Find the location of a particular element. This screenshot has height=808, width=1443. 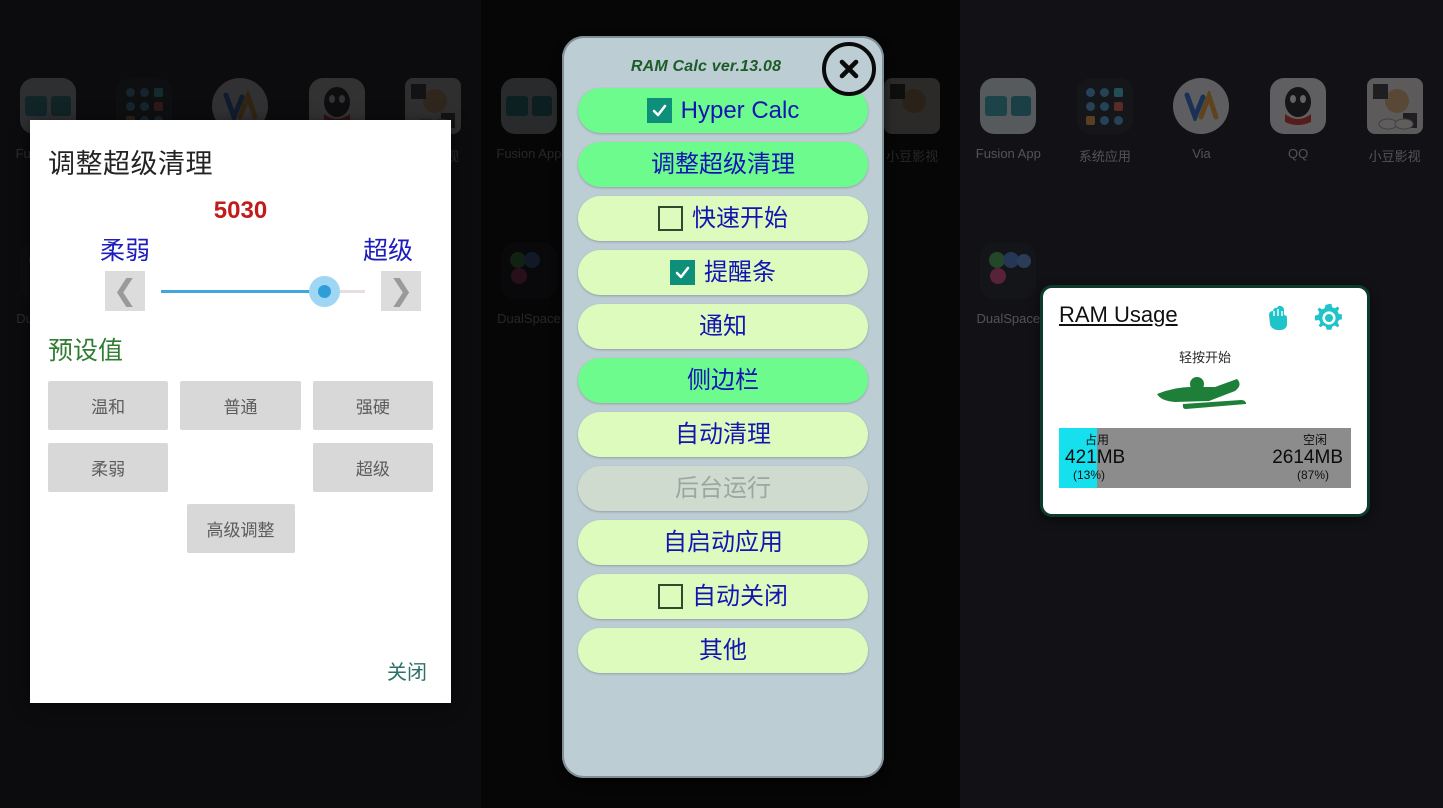

slider-value: 5030 is located at coordinates (240, 210).